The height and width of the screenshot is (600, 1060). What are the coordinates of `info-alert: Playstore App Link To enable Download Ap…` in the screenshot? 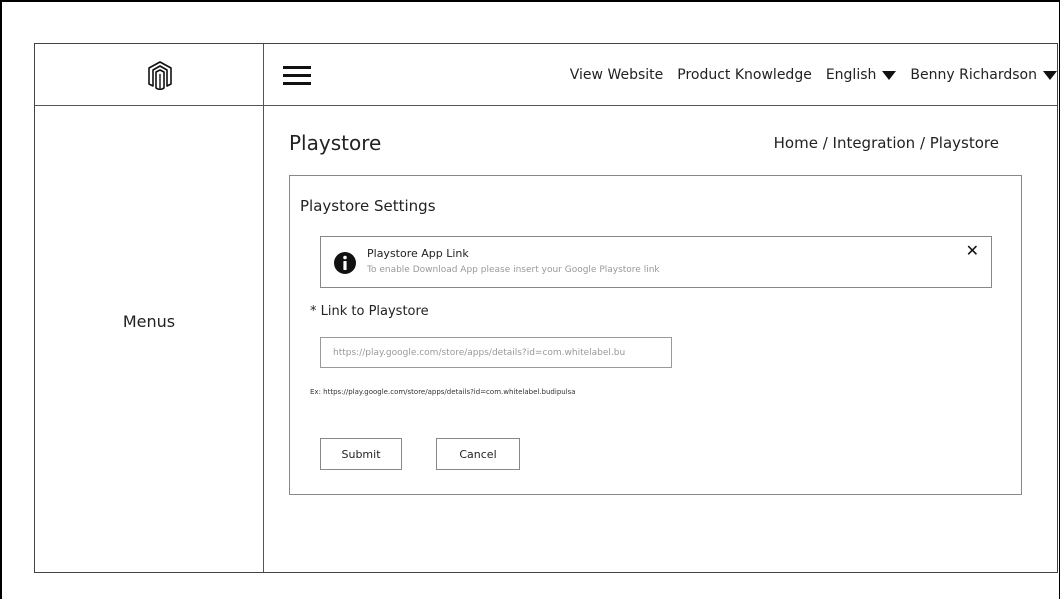 It's located at (656, 262).